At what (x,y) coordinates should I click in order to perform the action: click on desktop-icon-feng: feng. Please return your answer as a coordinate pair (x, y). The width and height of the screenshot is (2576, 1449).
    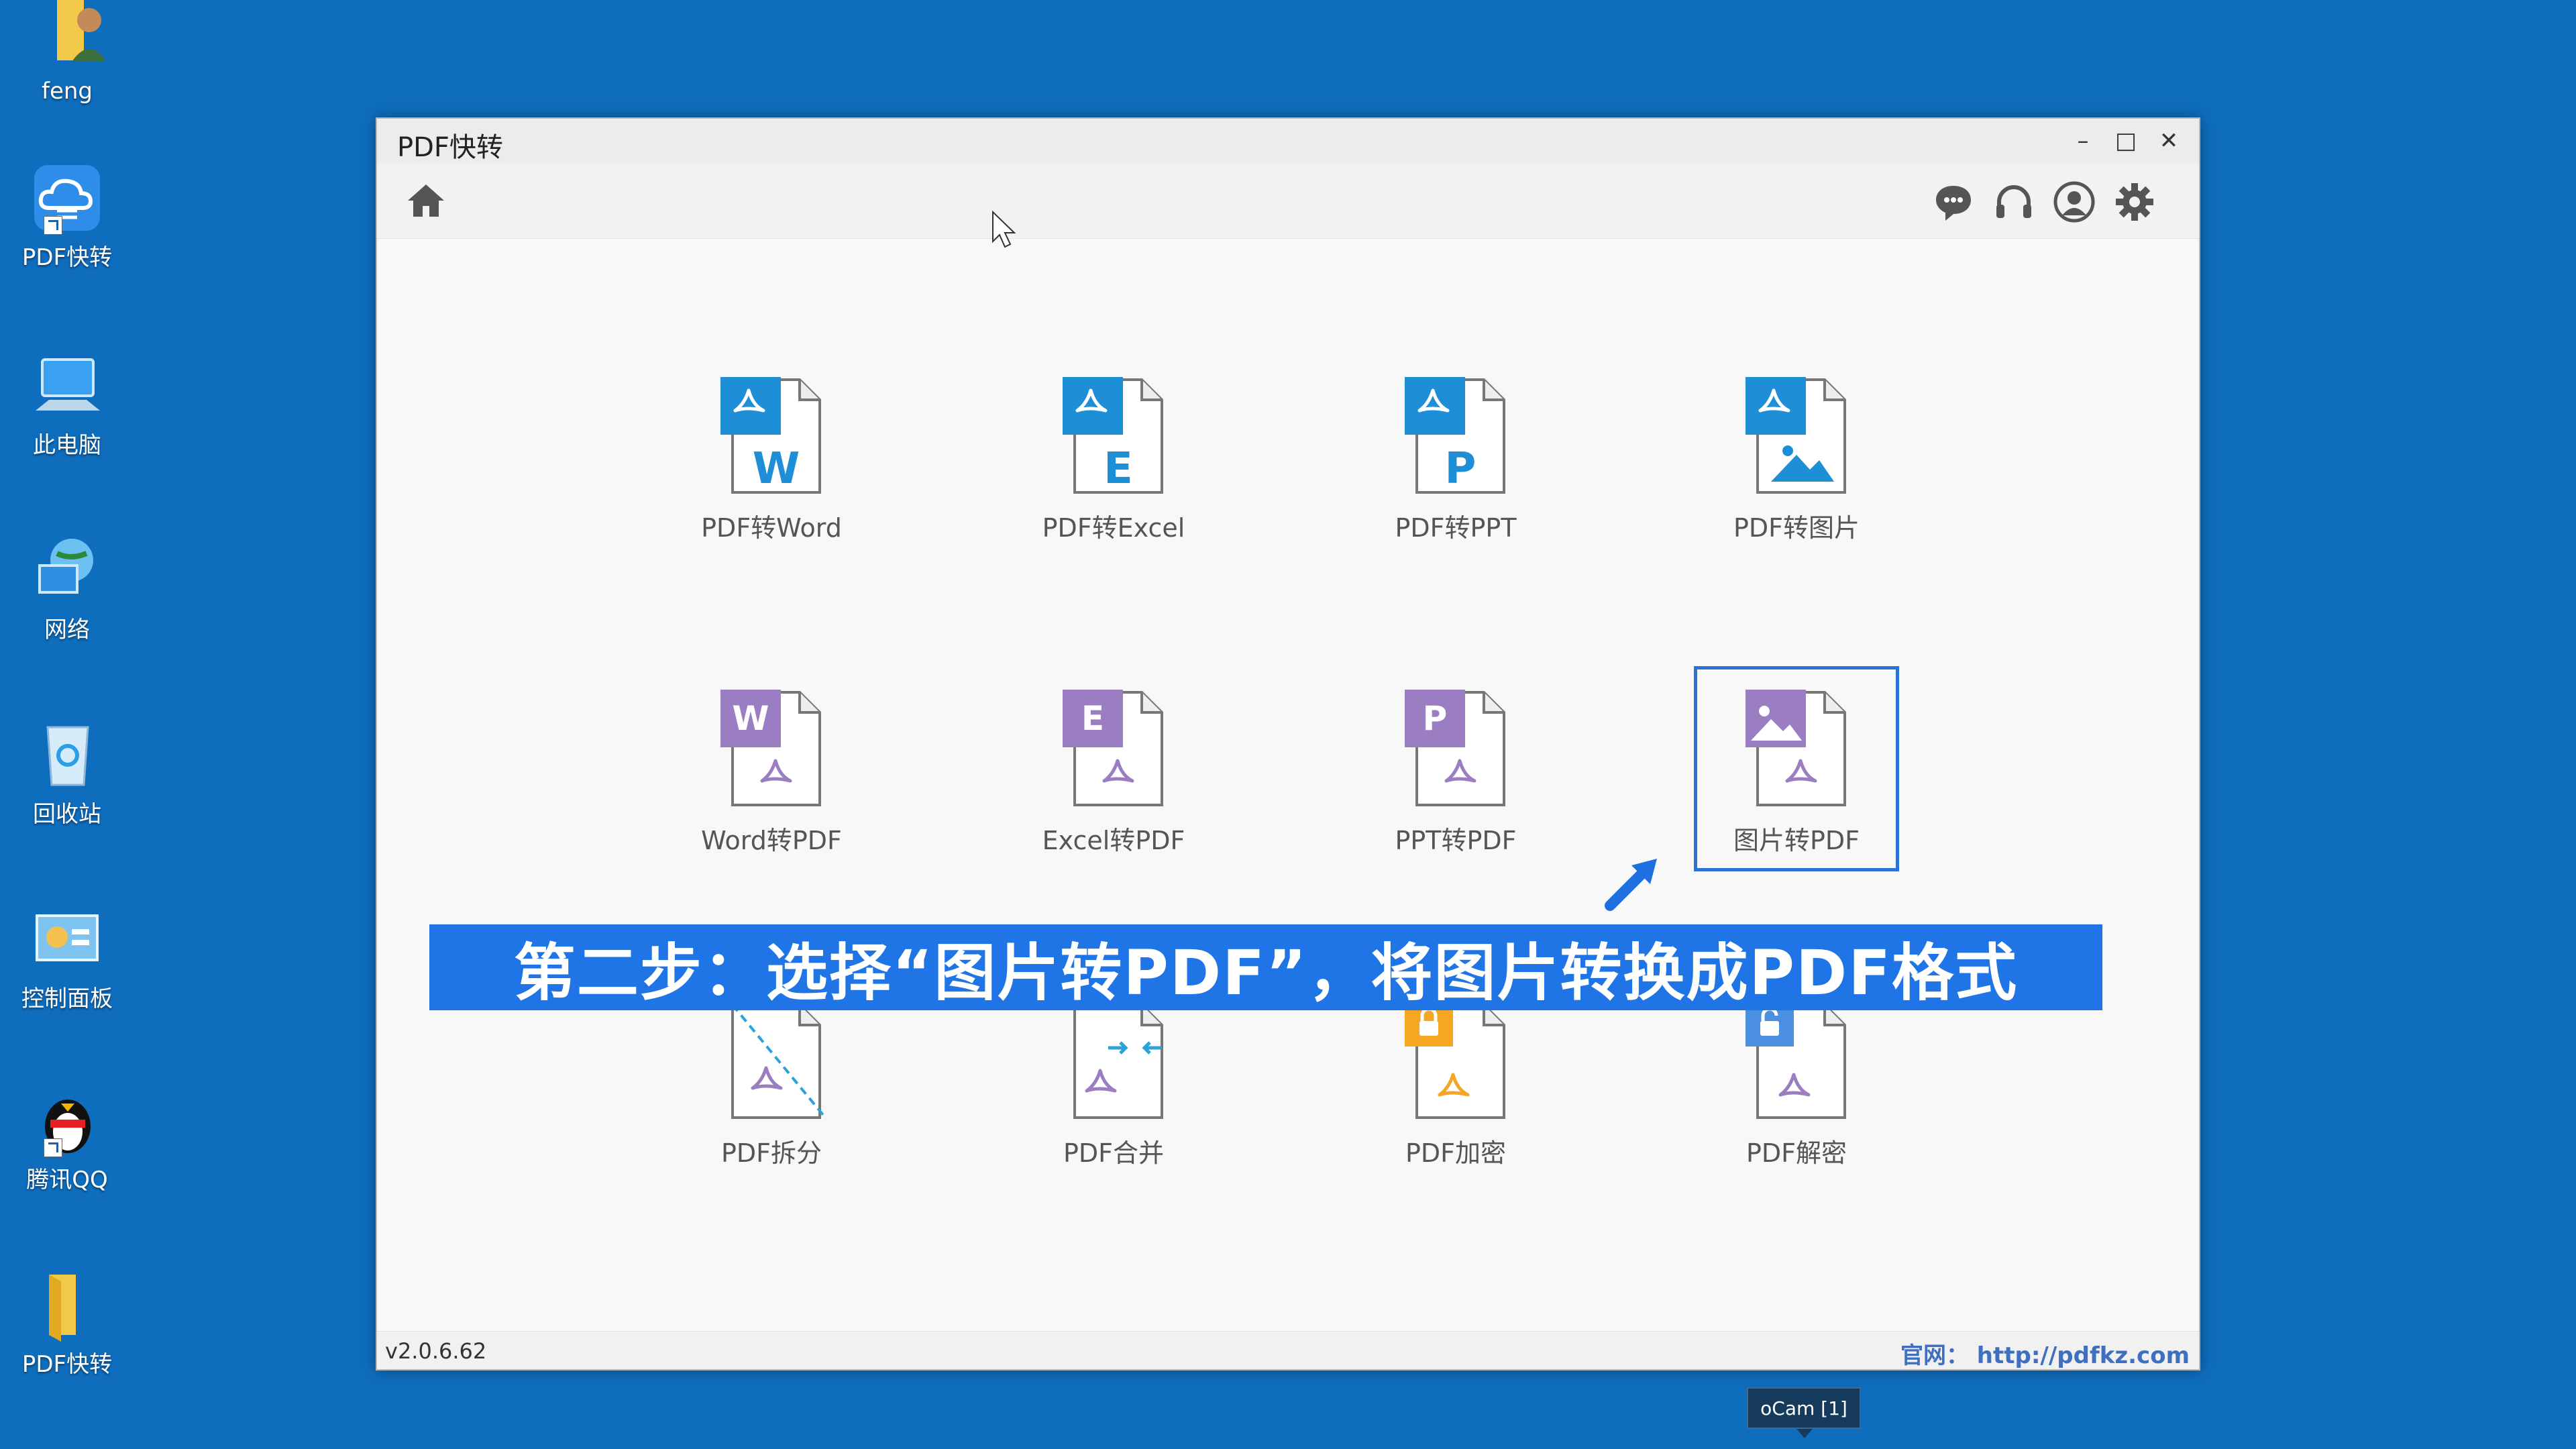
    Looking at the image, I should click on (67, 52).